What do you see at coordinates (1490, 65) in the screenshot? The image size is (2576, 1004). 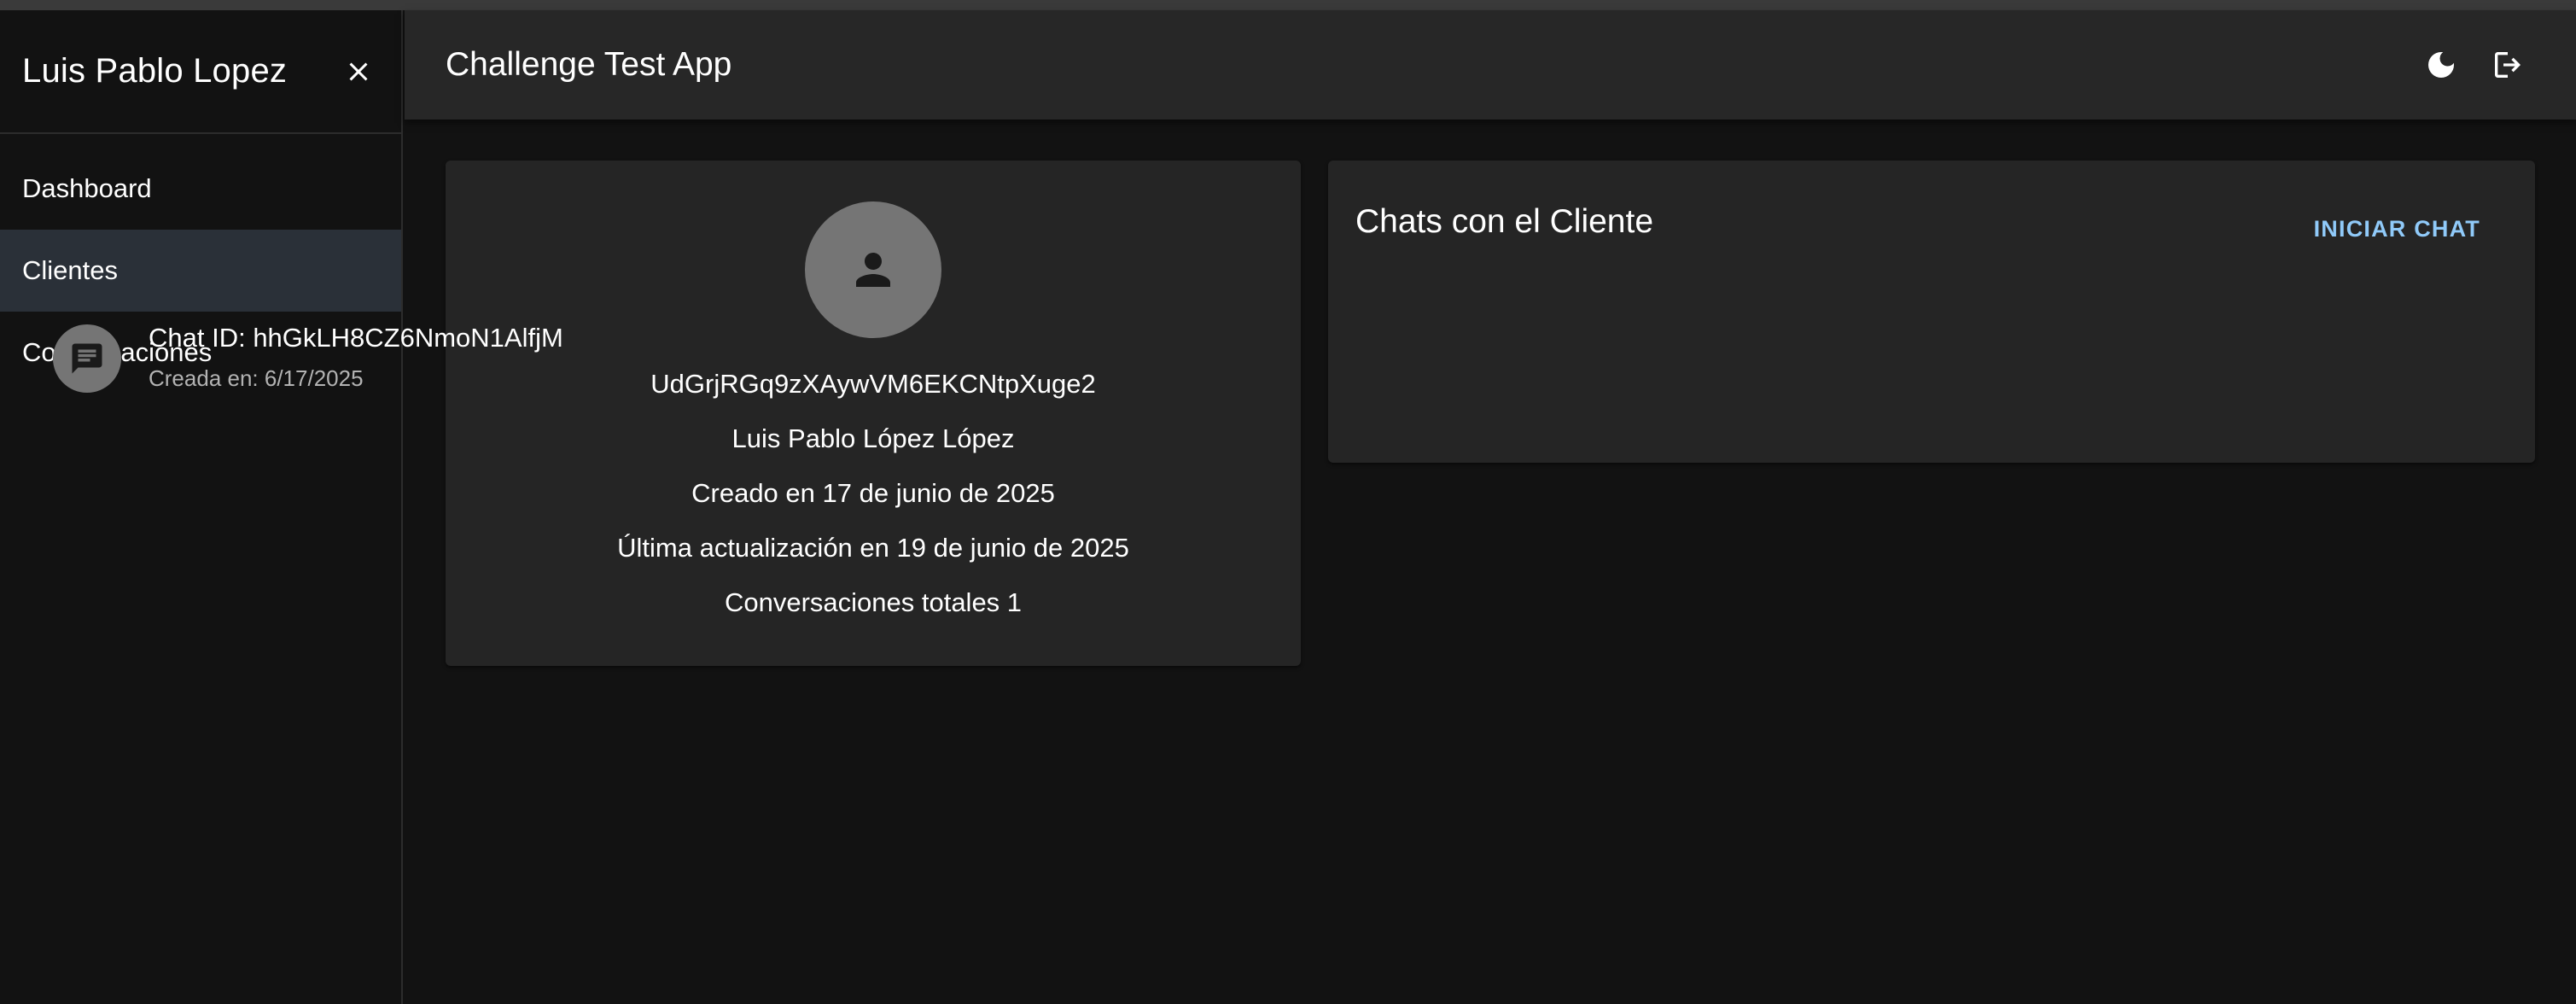 I see `app-bar: Challenge Test App` at bounding box center [1490, 65].